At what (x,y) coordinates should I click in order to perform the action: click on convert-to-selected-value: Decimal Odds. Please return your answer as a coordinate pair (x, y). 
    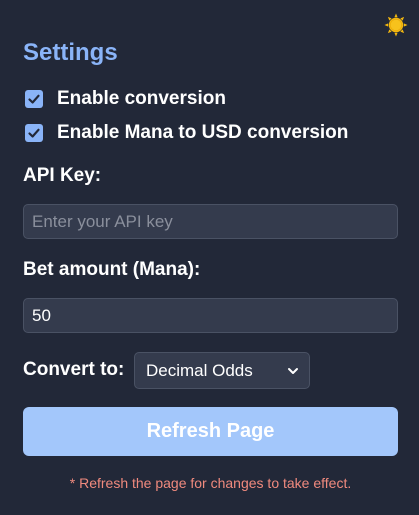
    Looking at the image, I should click on (199, 370).